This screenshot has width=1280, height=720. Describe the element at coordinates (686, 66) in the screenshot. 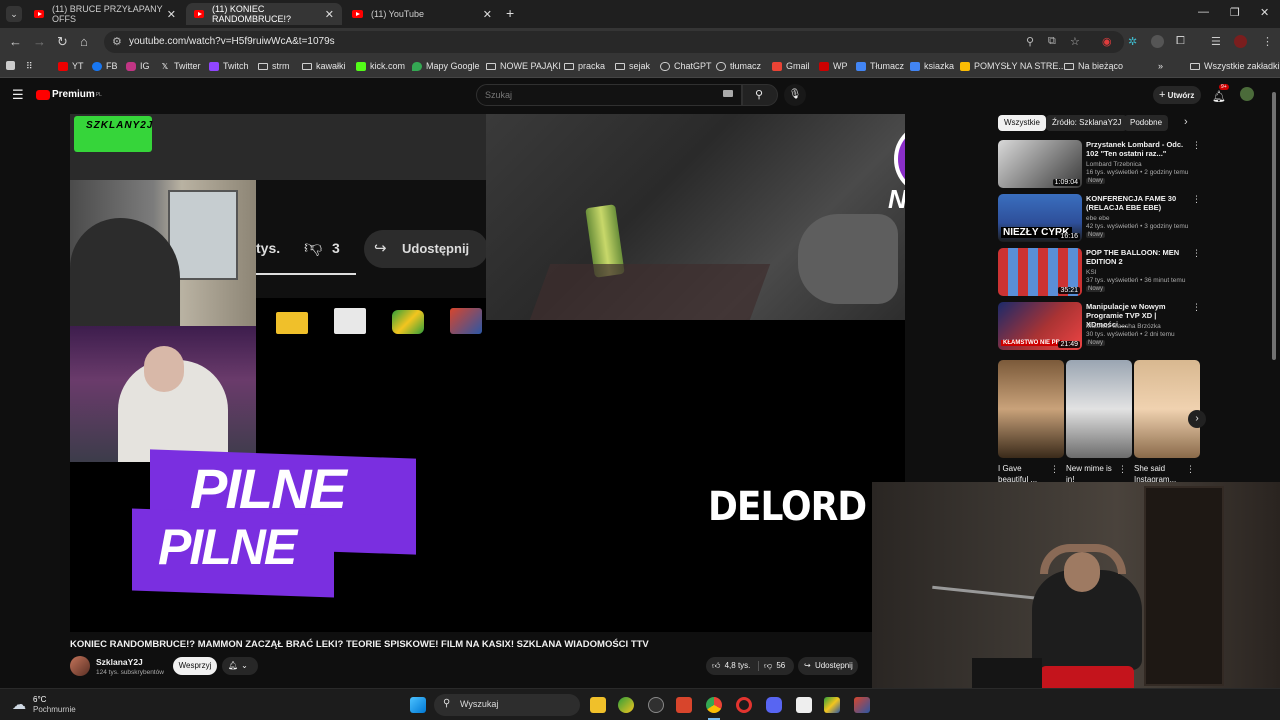

I see `bookmark-chatgpt: ChatGPT` at that location.